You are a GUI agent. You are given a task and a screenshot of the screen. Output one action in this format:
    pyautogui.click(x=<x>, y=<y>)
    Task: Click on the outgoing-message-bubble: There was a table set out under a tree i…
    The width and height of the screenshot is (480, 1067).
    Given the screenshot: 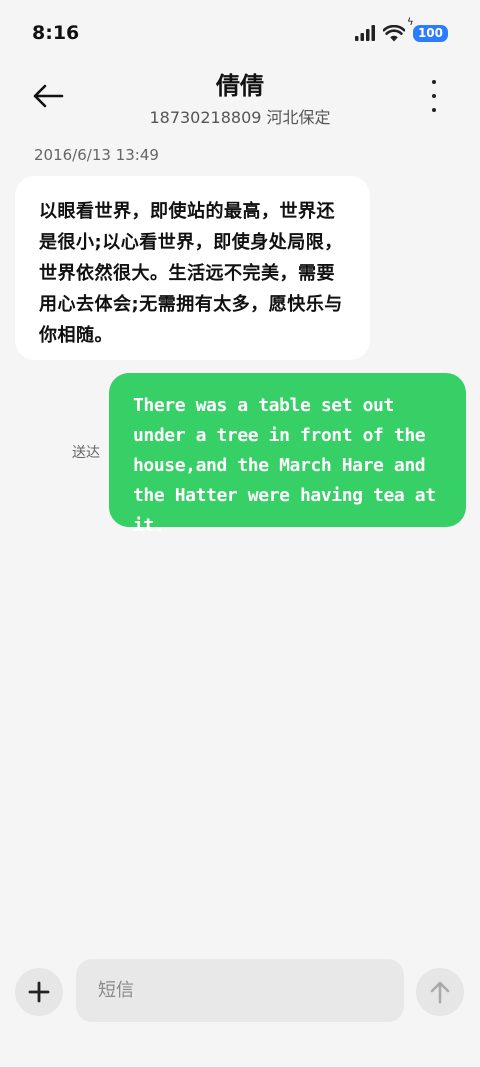 What is the action you would take?
    pyautogui.click(x=287, y=454)
    